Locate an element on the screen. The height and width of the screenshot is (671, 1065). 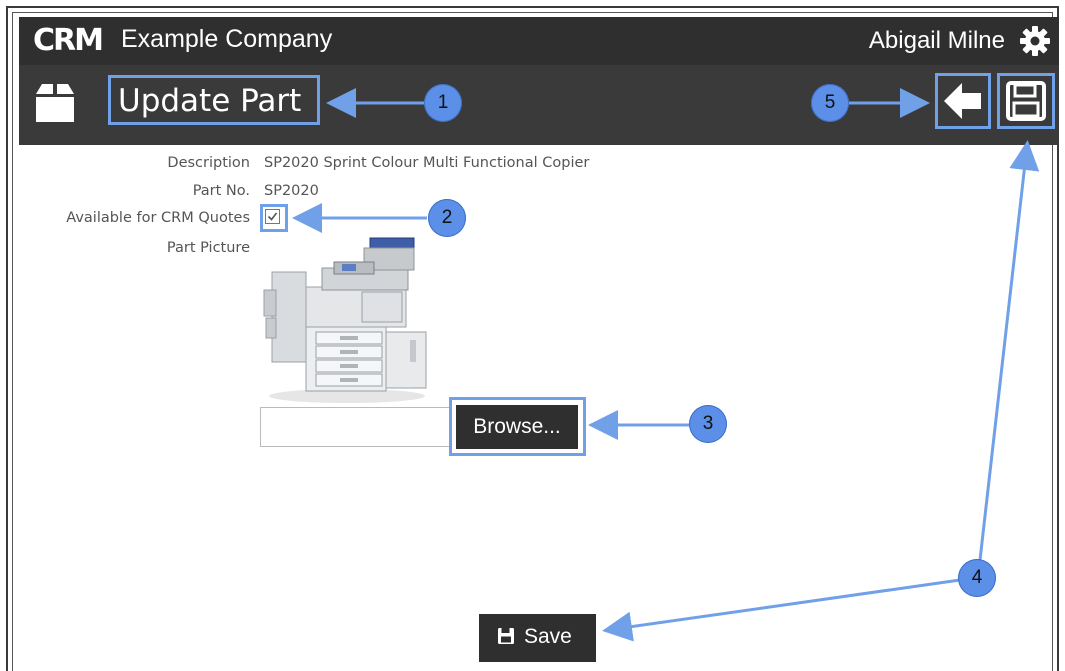
part-no-label: Part No. is located at coordinates (221, 191).